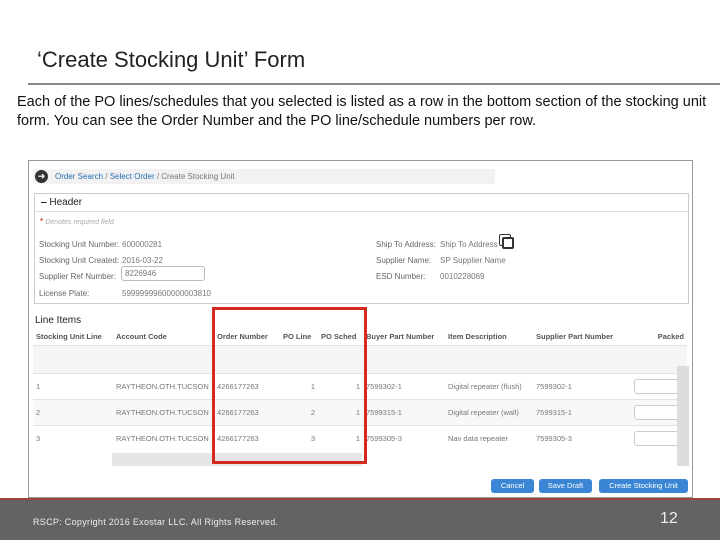 Image resolution: width=720 pixels, height=540 pixels. What do you see at coordinates (289, 385) in the screenshot?
I see `highlight-box` at bounding box center [289, 385].